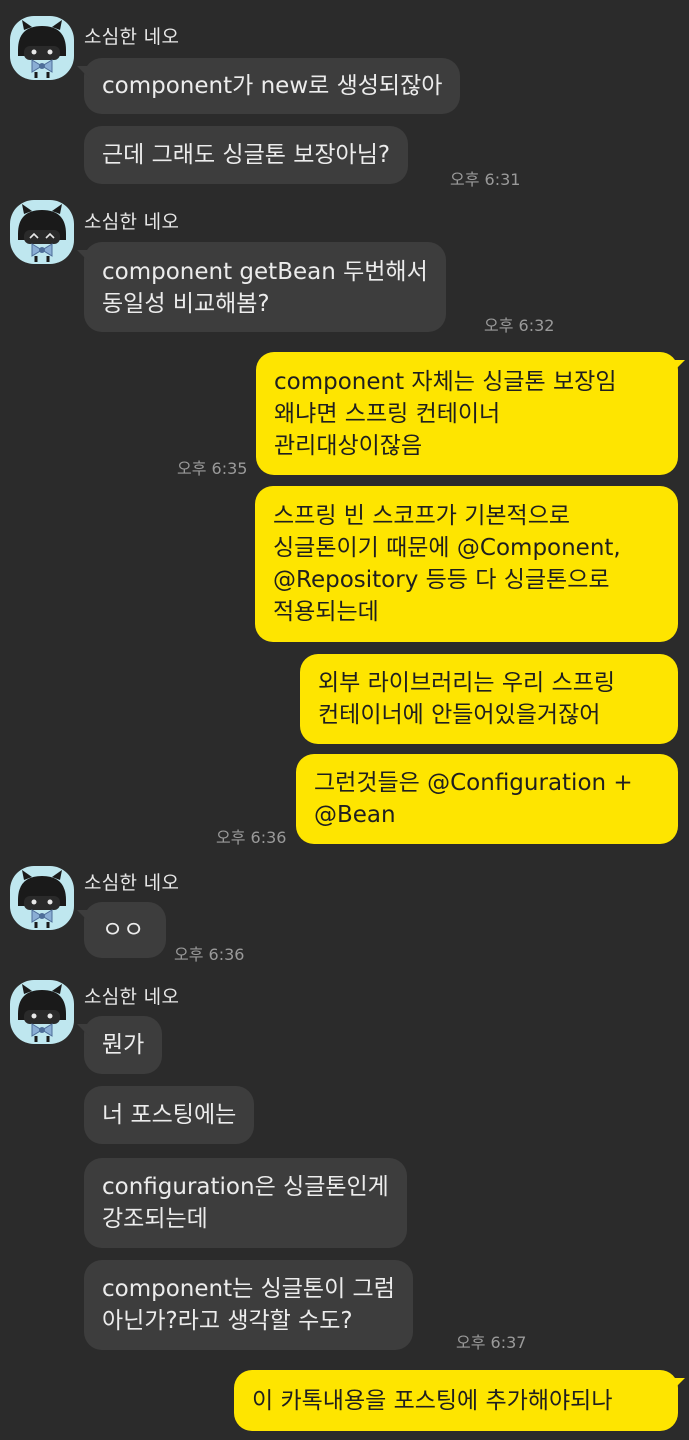 Image resolution: width=689 pixels, height=1440 pixels. What do you see at coordinates (169, 1115) in the screenshot?
I see `message-bubble: 너 포스팅에는` at bounding box center [169, 1115].